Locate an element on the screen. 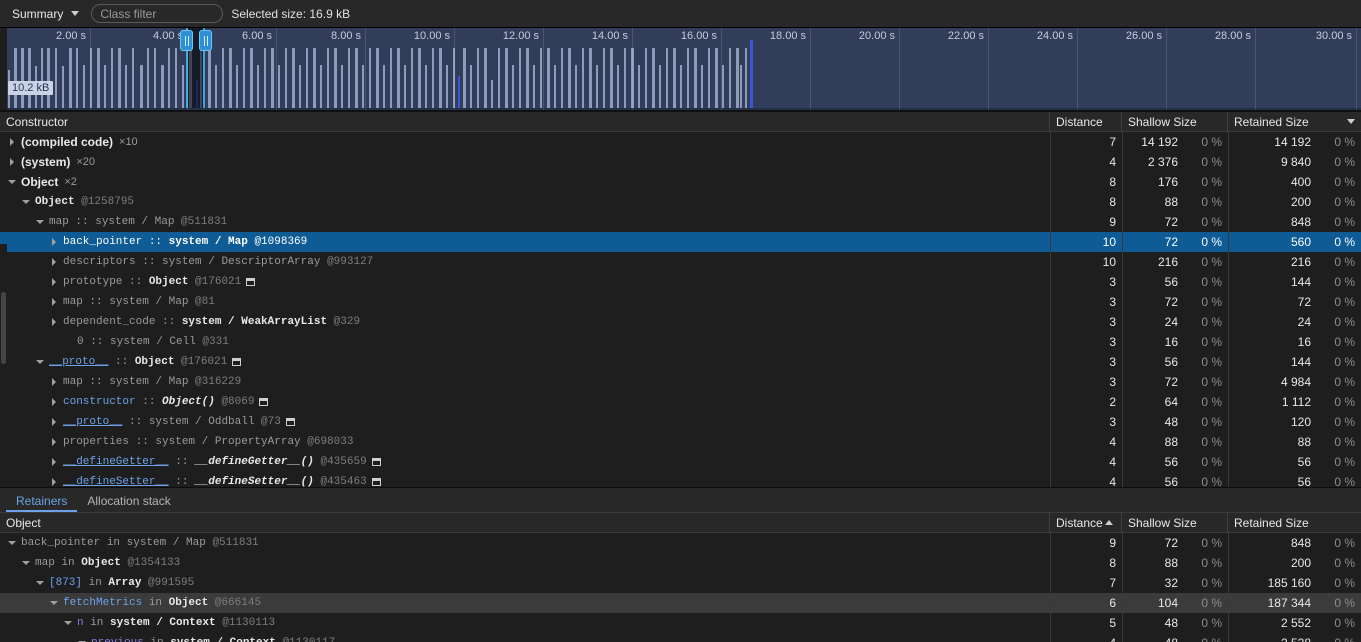 Image resolution: width=1361 pixels, height=642 pixels. cell-retained-size: 120 0 % is located at coordinates (1294, 422).